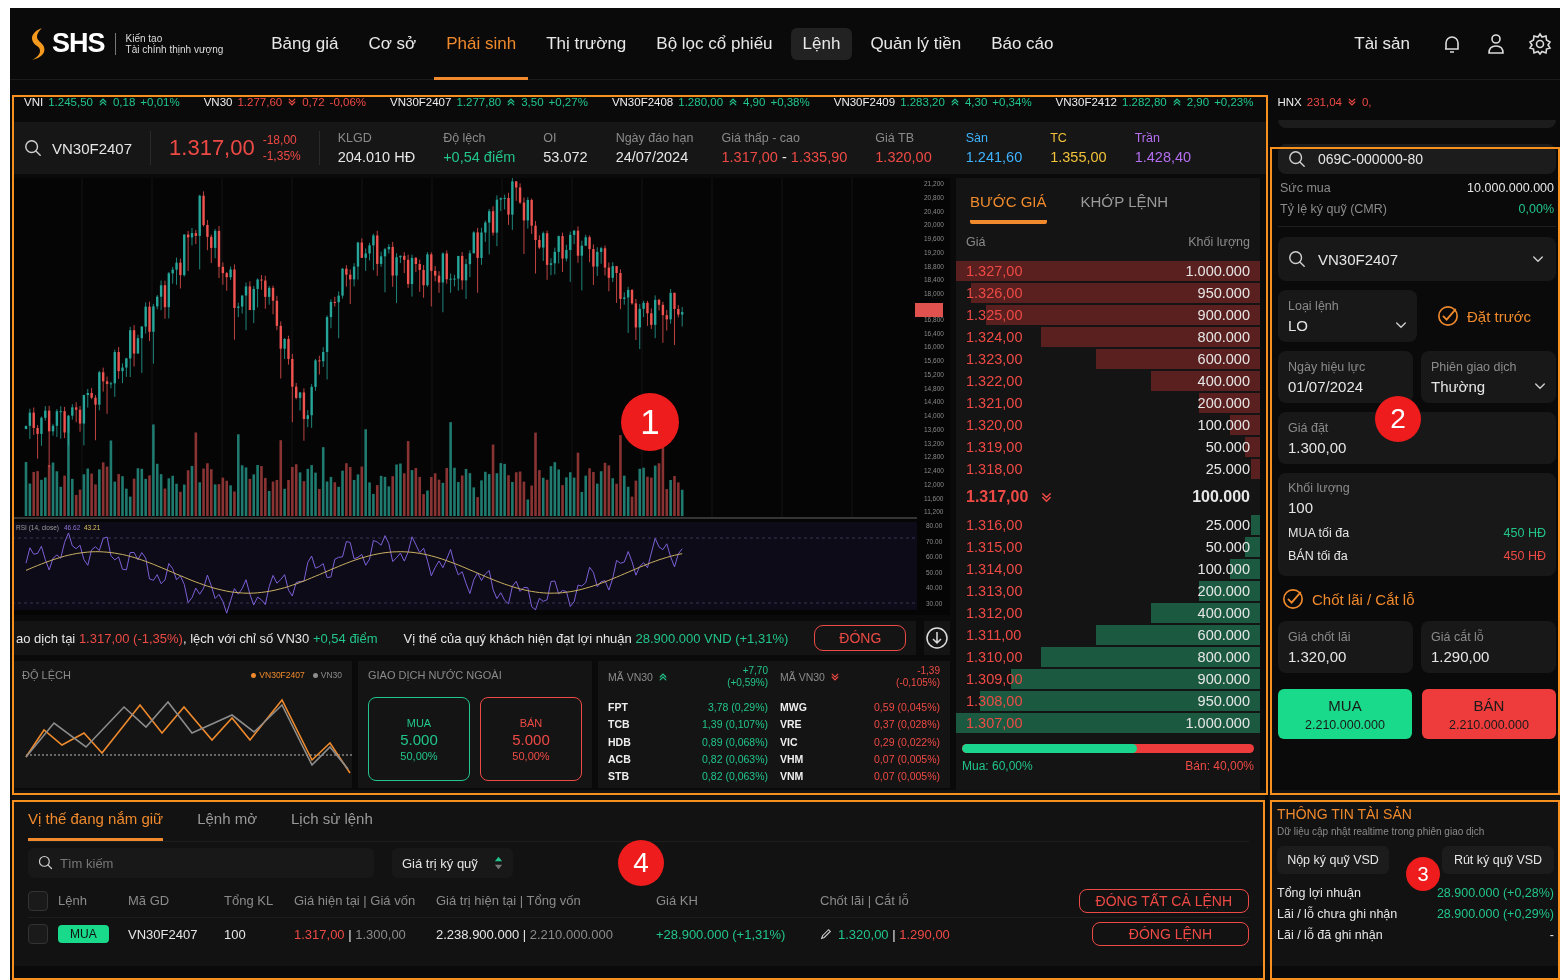  Describe the element at coordinates (498, 863) in the screenshot. I see `sort-icon` at that location.